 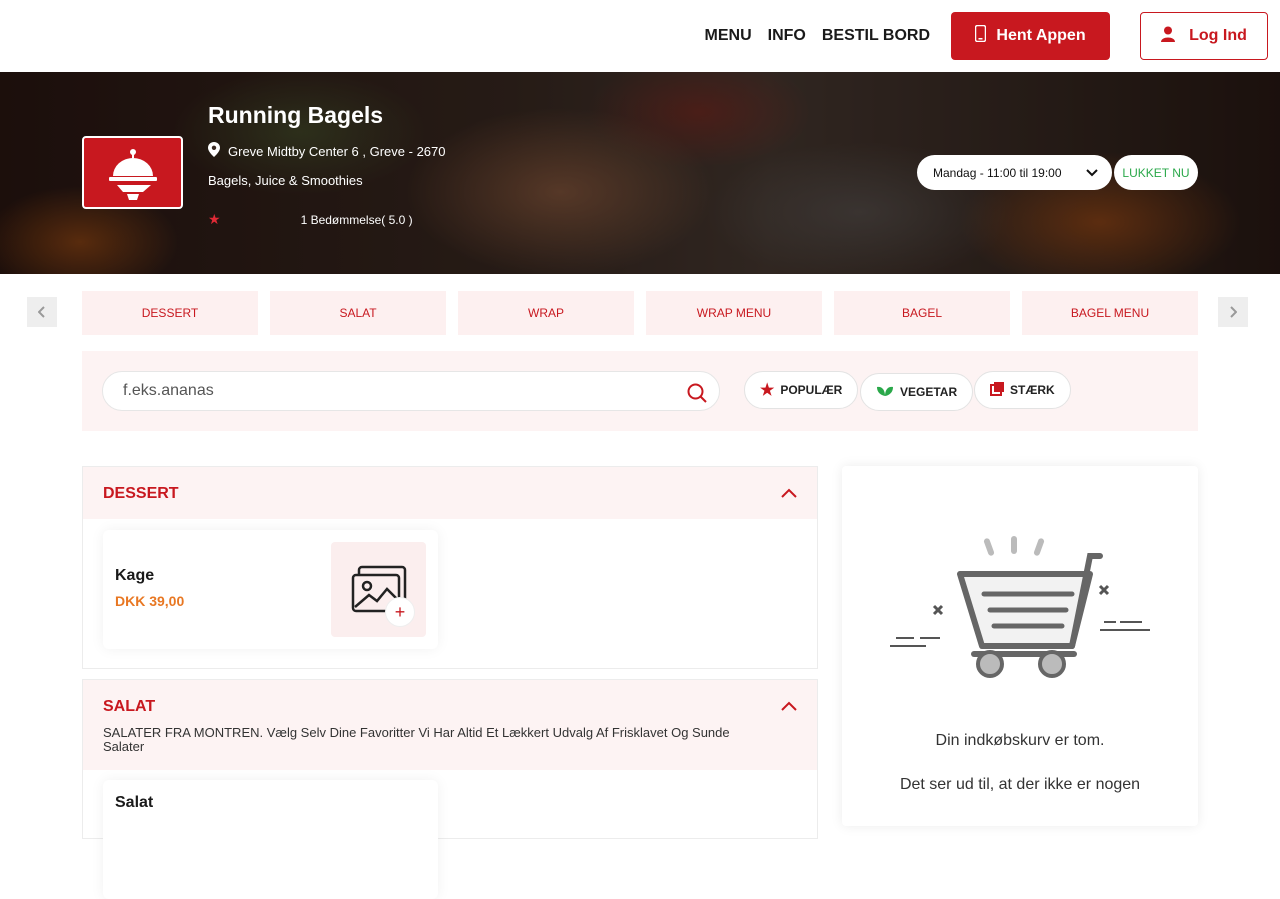 I want to click on filter-spicy: STÆRK, so click(x=1022, y=390).